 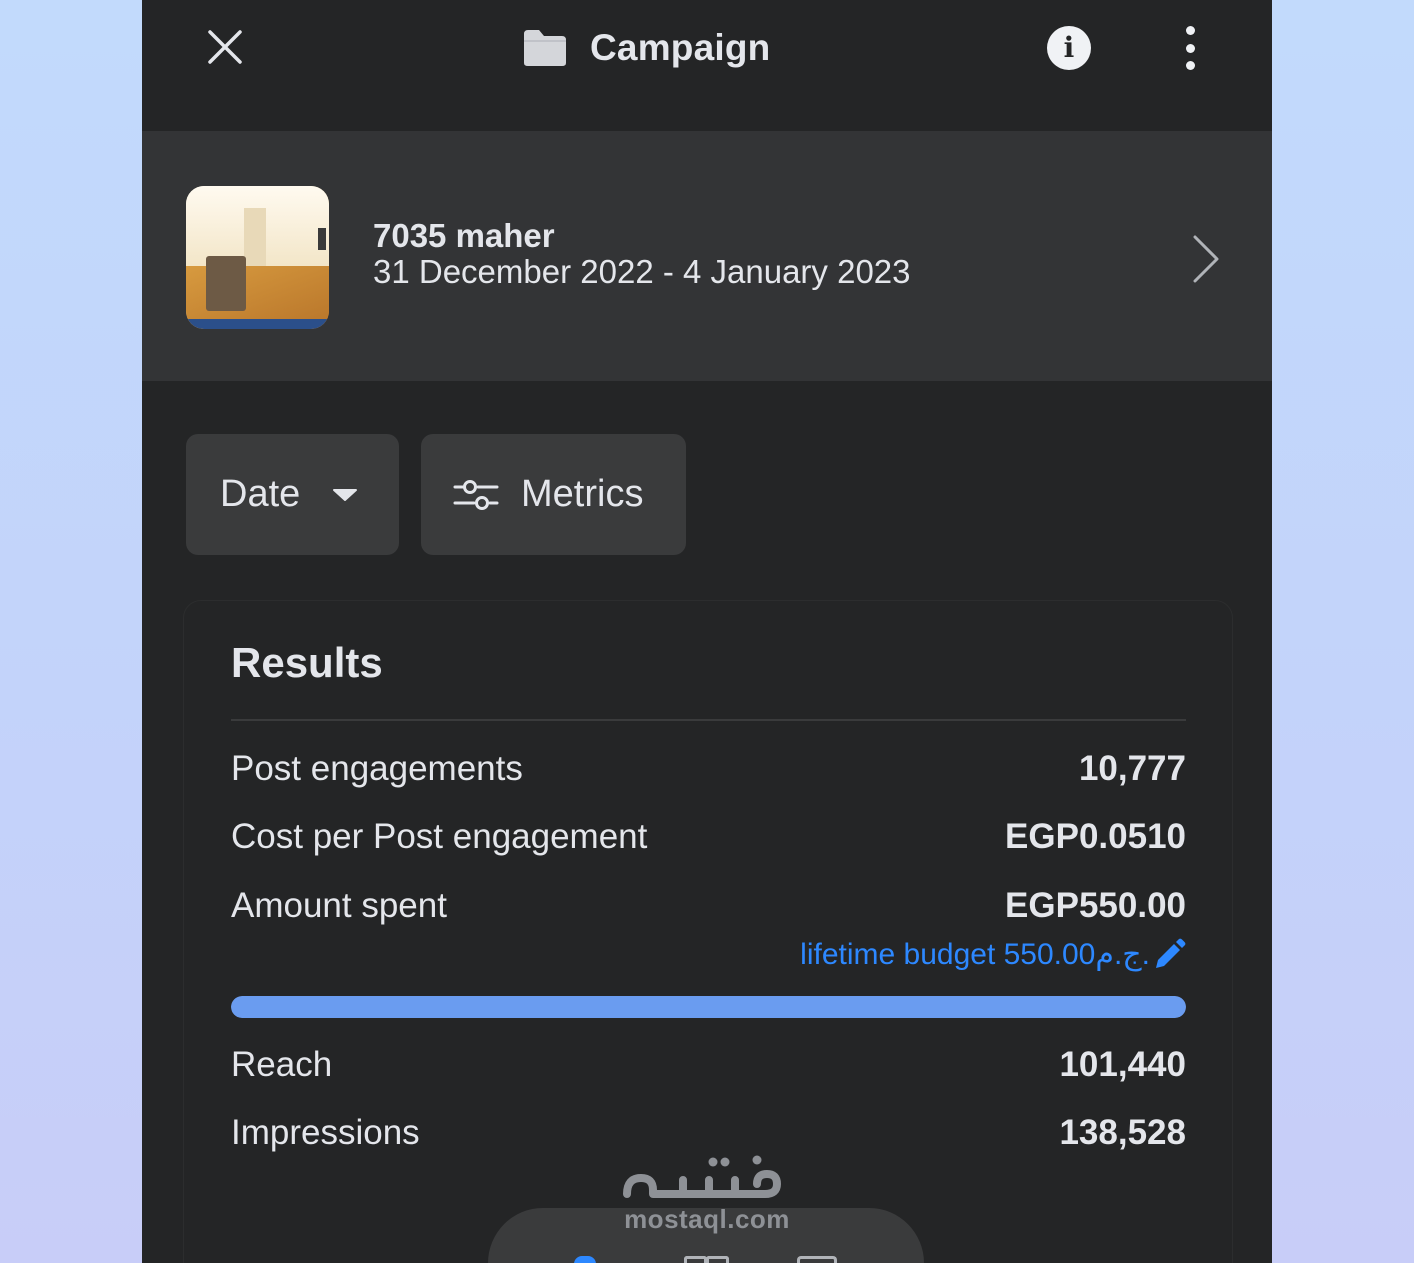 What do you see at coordinates (545, 48) in the screenshot?
I see `folder-icon` at bounding box center [545, 48].